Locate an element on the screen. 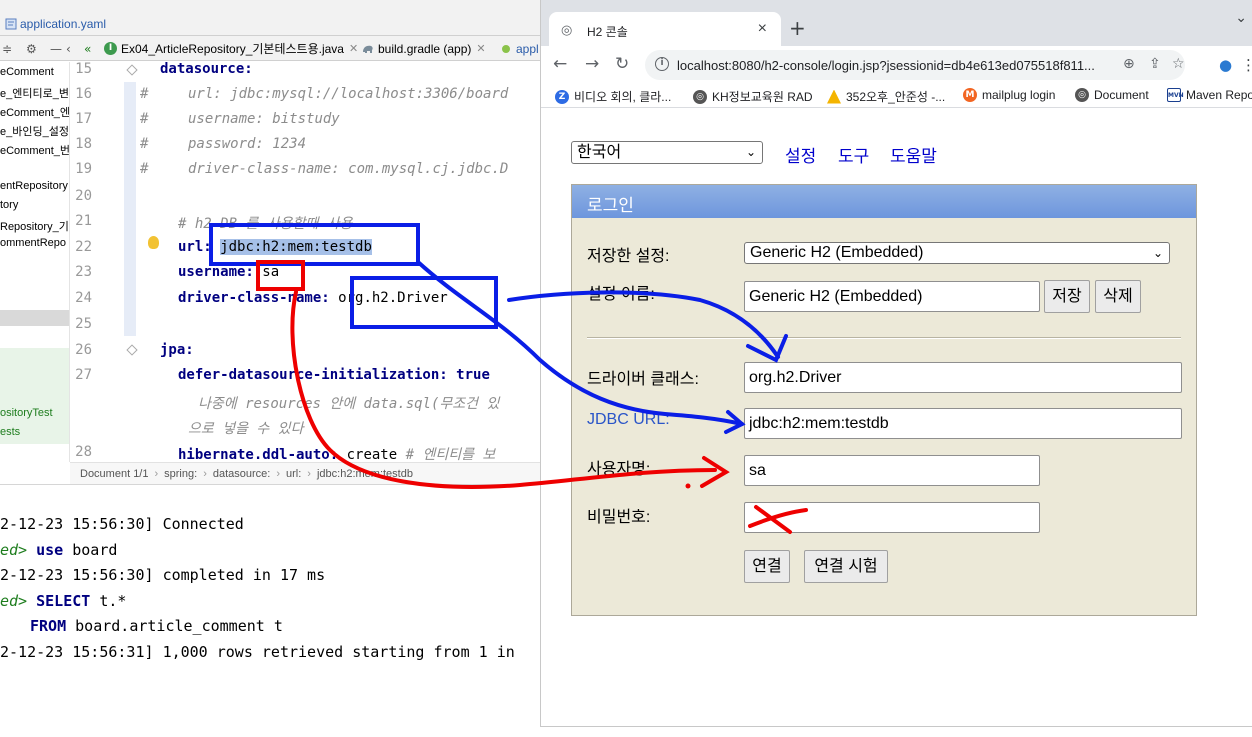  code-line-27-cont: 나중에 resources 안에 data.sql(무조건 있 is located at coordinates (348, 403).